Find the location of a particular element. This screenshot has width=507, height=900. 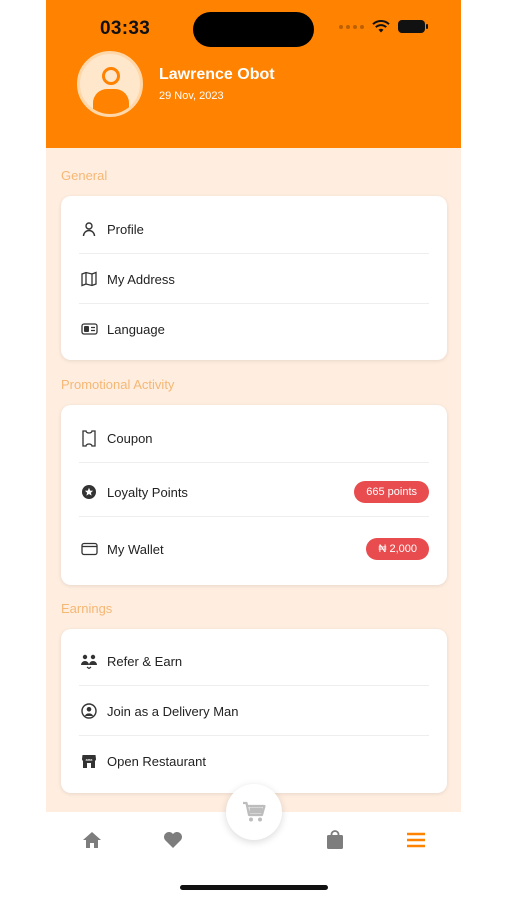

menu-item-label: Coupon is located at coordinates (130, 438).